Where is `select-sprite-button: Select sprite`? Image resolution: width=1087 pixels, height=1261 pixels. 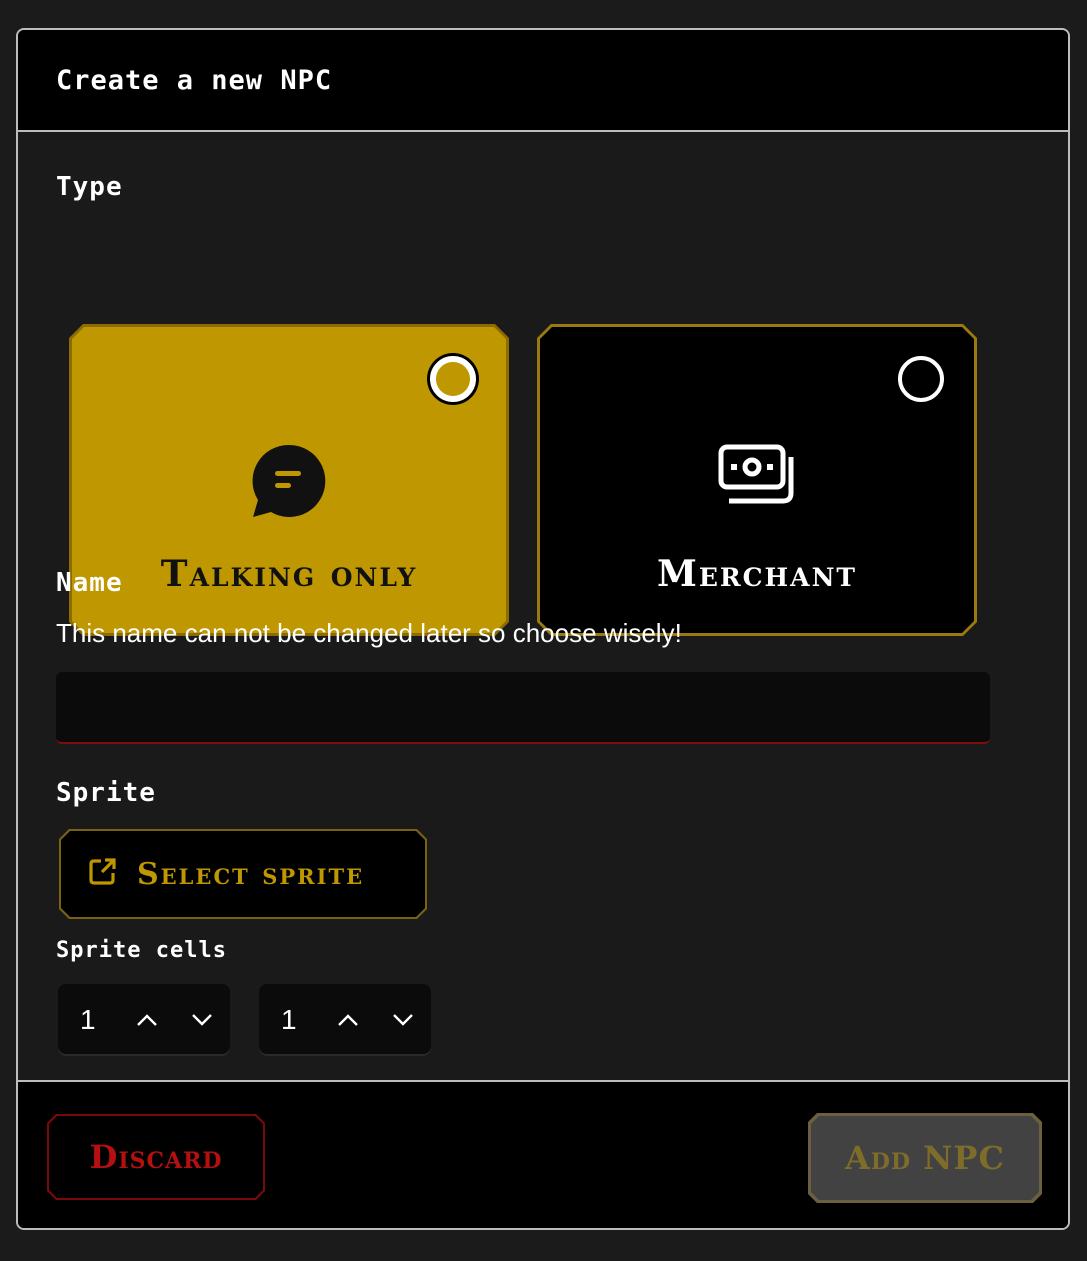 select-sprite-button: Select sprite is located at coordinates (243, 874).